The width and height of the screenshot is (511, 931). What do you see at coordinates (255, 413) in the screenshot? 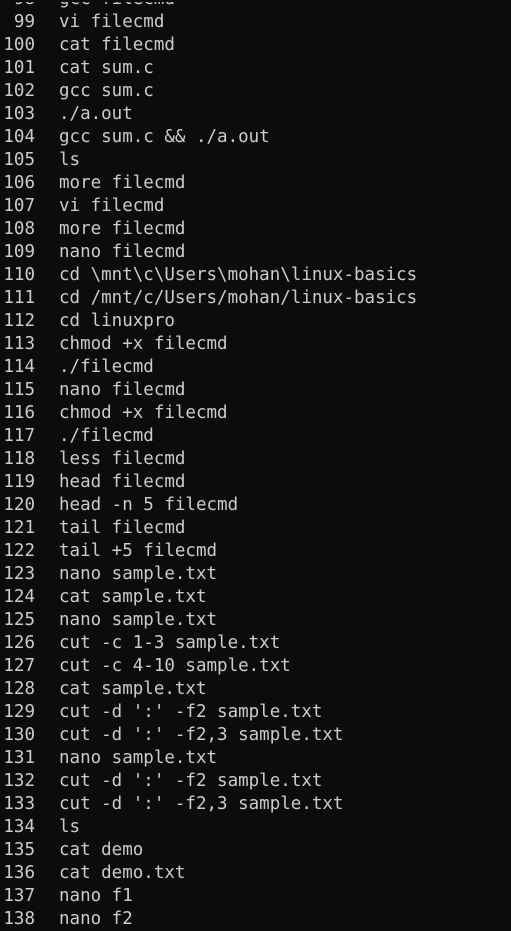
I see `history-line: 116 chmod +x filecmd` at bounding box center [255, 413].